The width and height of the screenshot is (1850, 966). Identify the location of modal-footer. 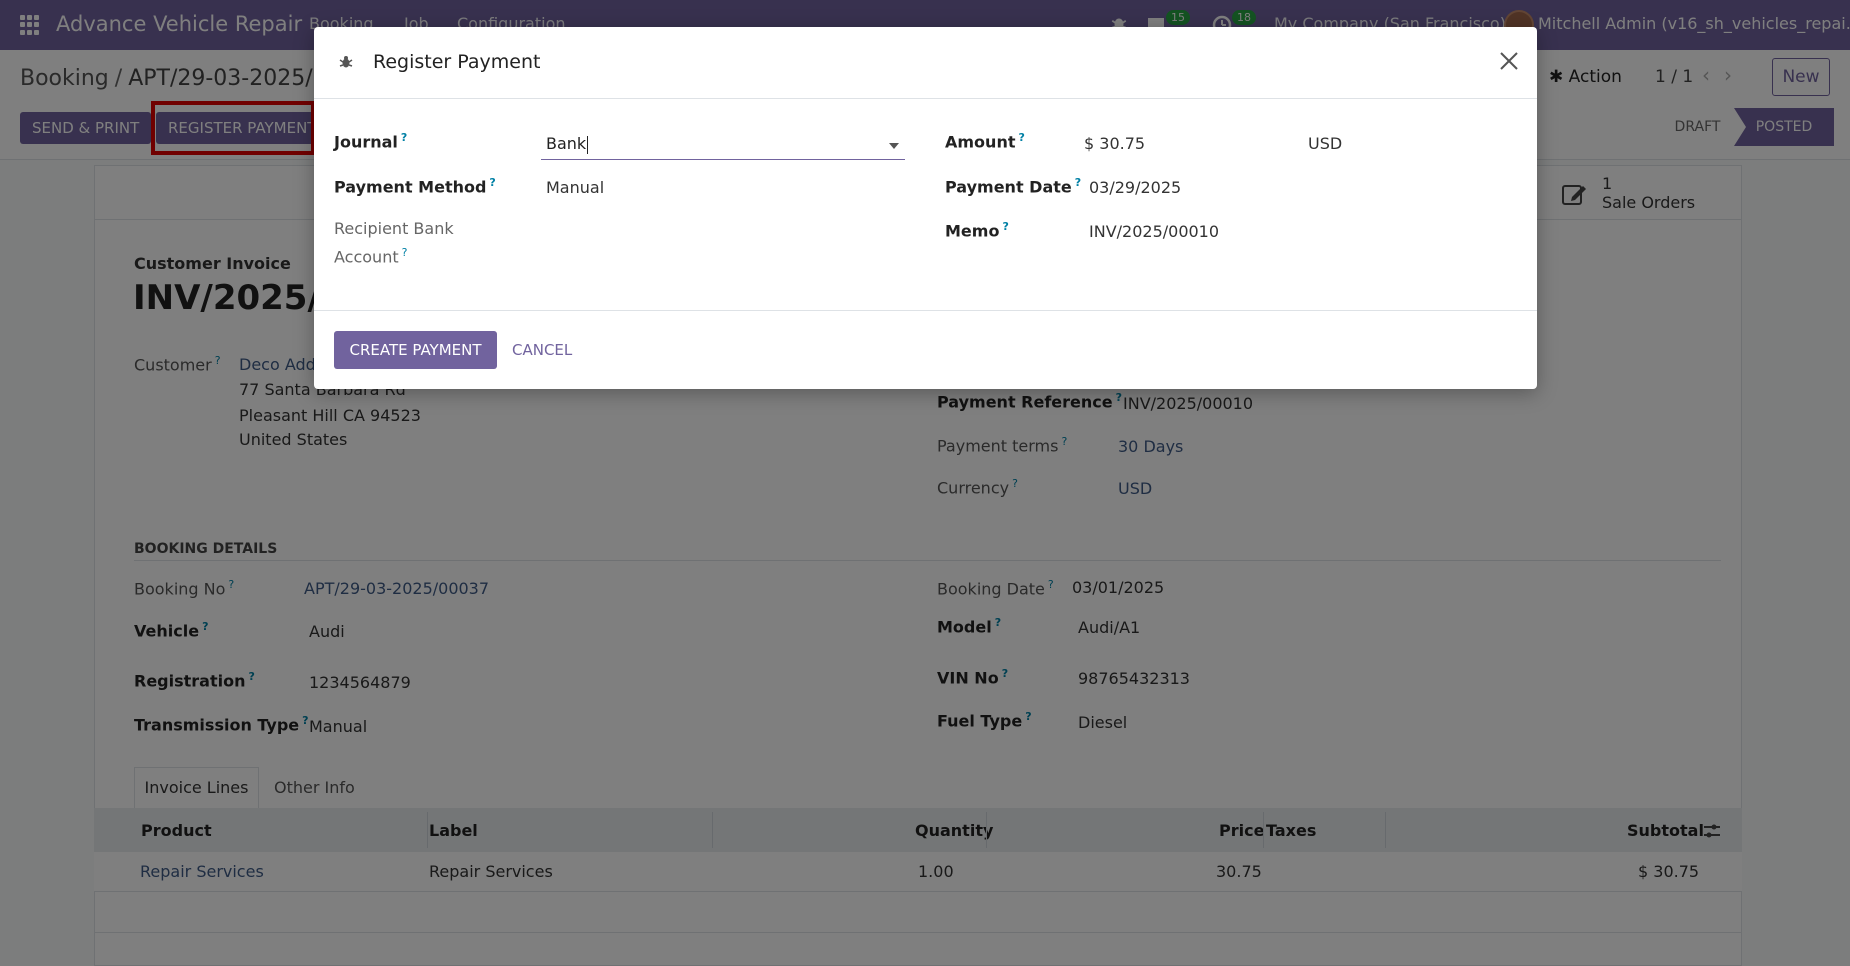
(925, 349).